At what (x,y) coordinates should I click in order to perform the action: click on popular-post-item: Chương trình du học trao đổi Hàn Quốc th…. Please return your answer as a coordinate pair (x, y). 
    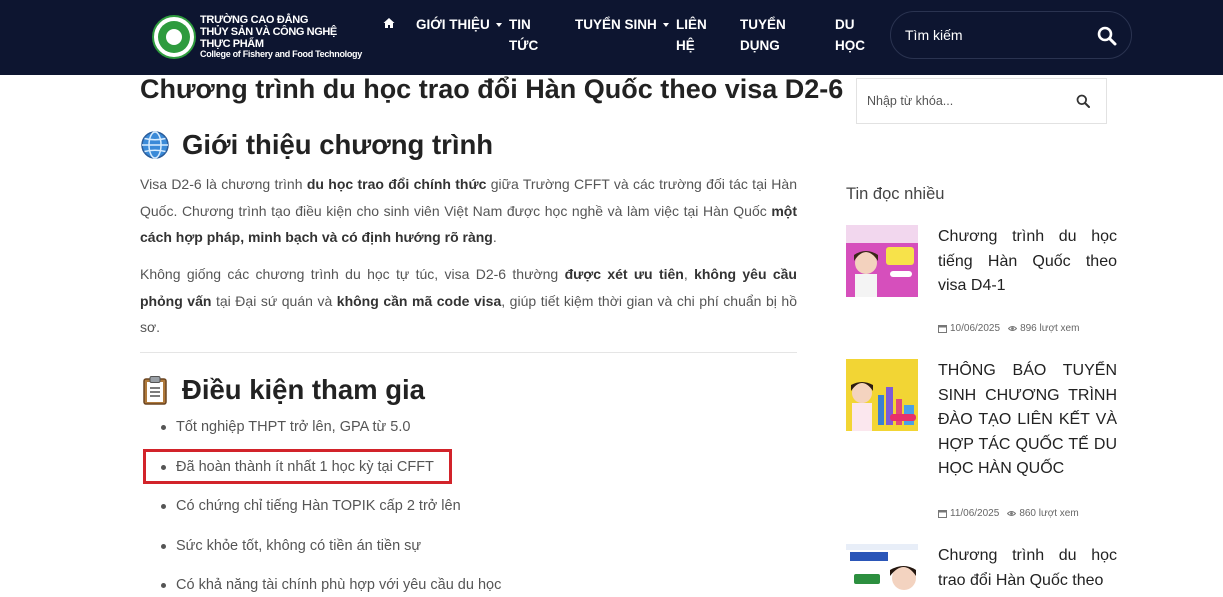
    Looking at the image, I should click on (981, 570).